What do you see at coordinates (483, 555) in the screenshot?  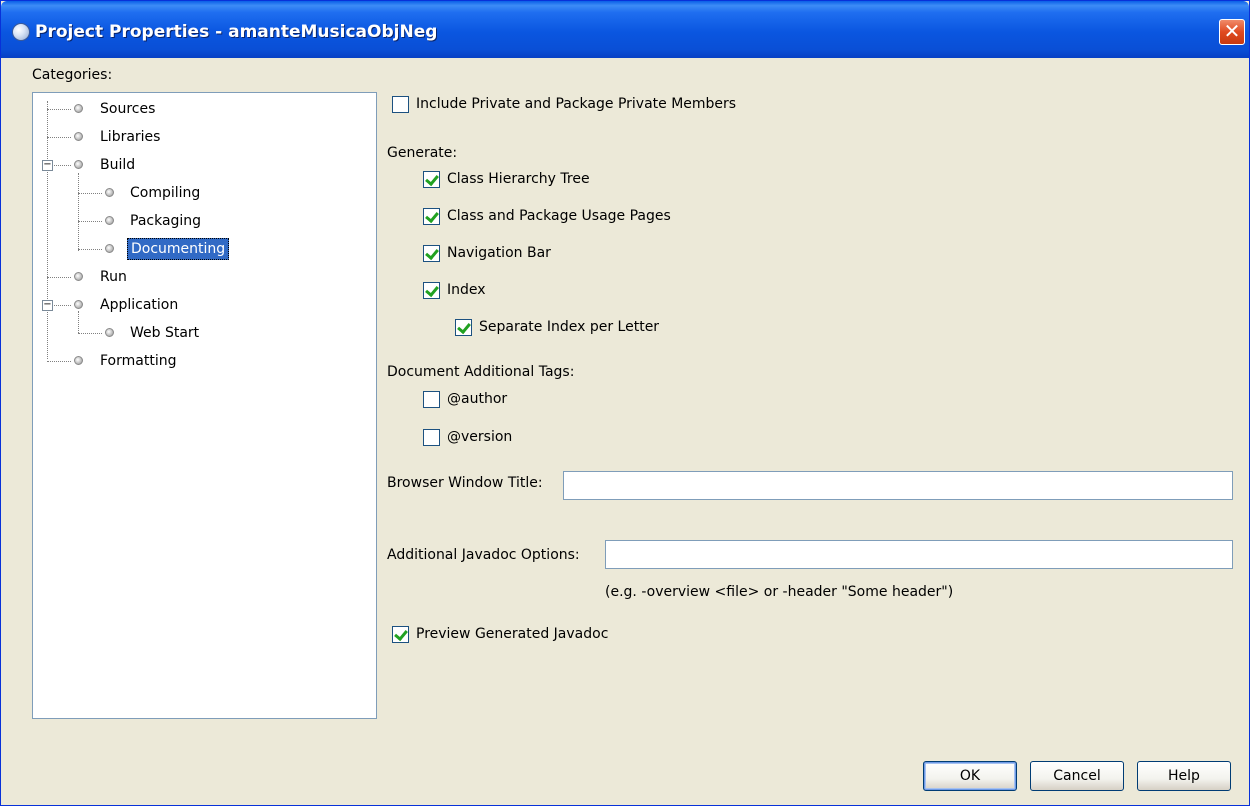 I see `javadoc-options-label: Additional Javadoc Options:` at bounding box center [483, 555].